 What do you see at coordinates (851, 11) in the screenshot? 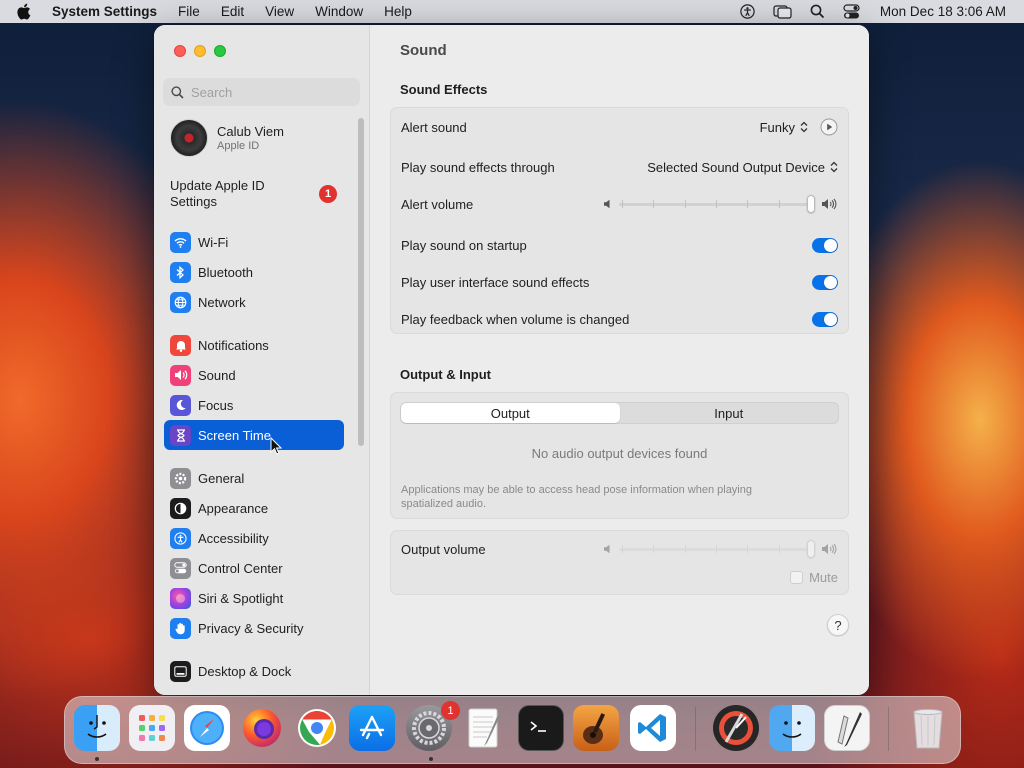
I see `control-center-status-icon` at bounding box center [851, 11].